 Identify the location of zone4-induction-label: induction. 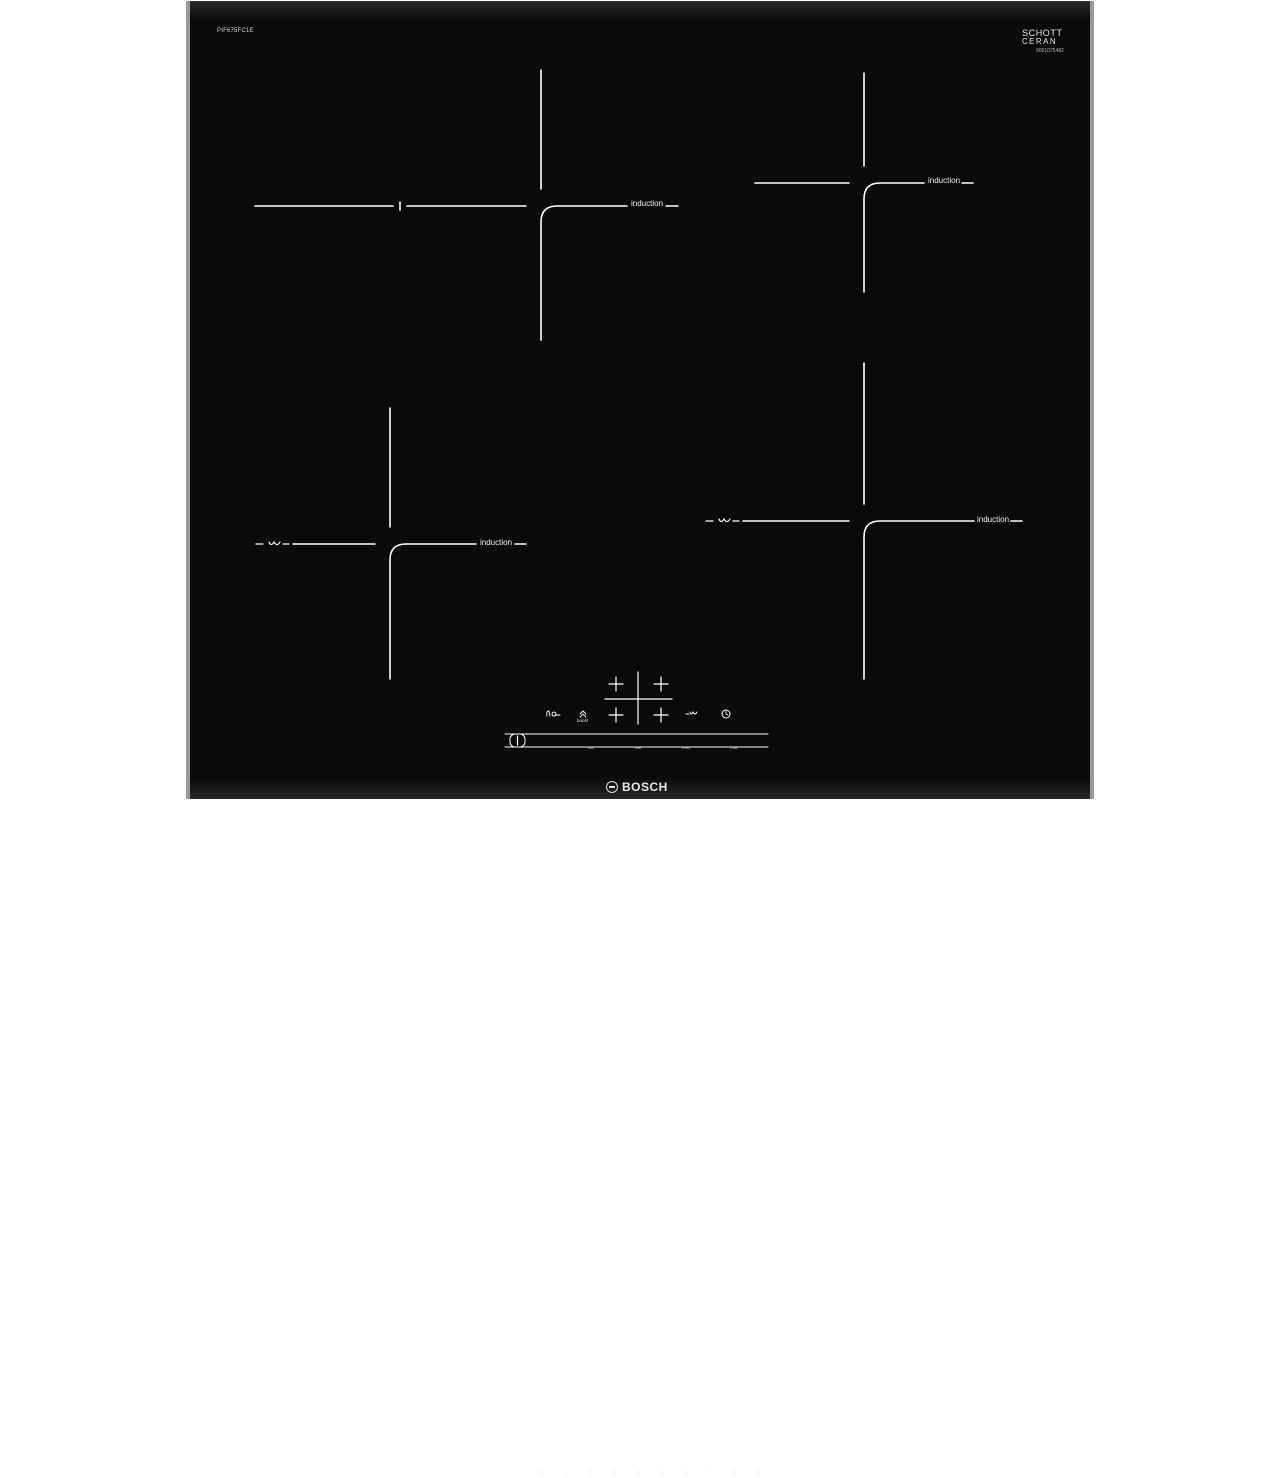
(993, 519).